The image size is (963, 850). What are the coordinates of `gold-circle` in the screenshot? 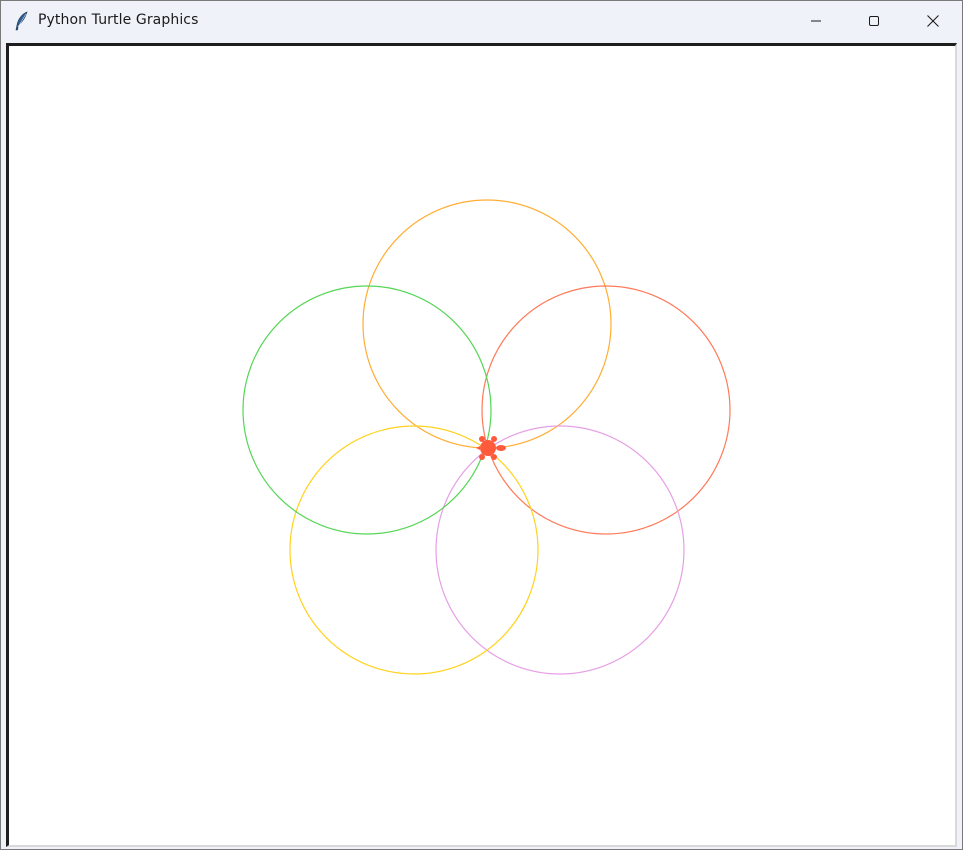 It's located at (414, 550).